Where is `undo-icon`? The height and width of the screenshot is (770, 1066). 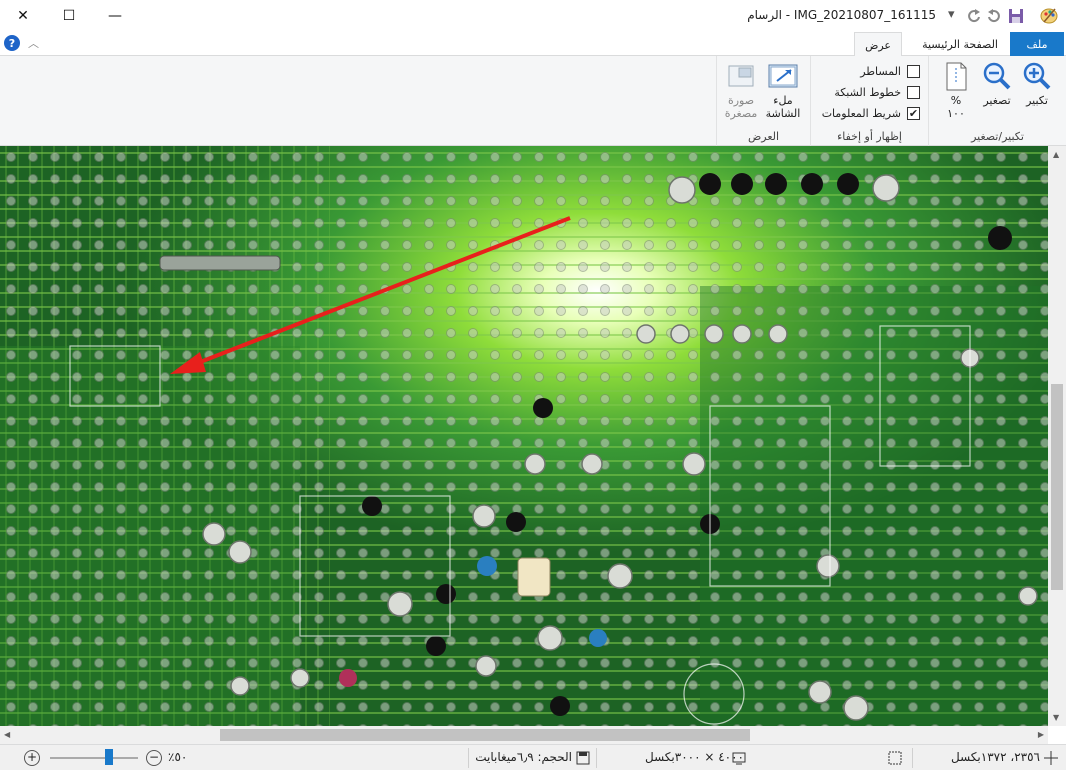
undo-icon is located at coordinates (994, 16).